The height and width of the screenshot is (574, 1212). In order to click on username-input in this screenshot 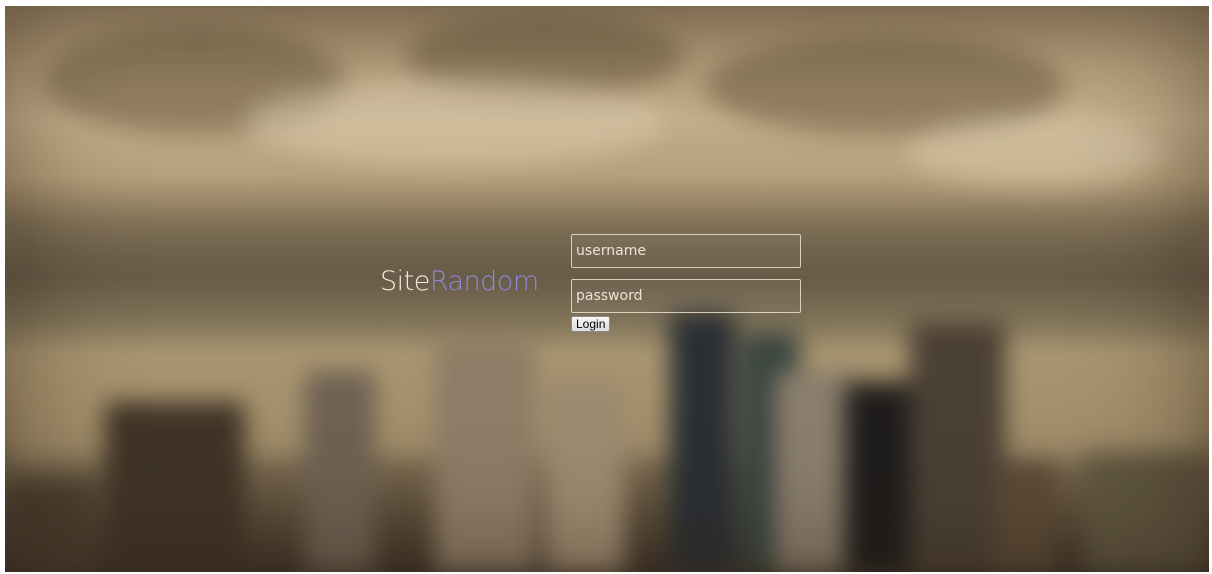, I will do `click(686, 251)`.